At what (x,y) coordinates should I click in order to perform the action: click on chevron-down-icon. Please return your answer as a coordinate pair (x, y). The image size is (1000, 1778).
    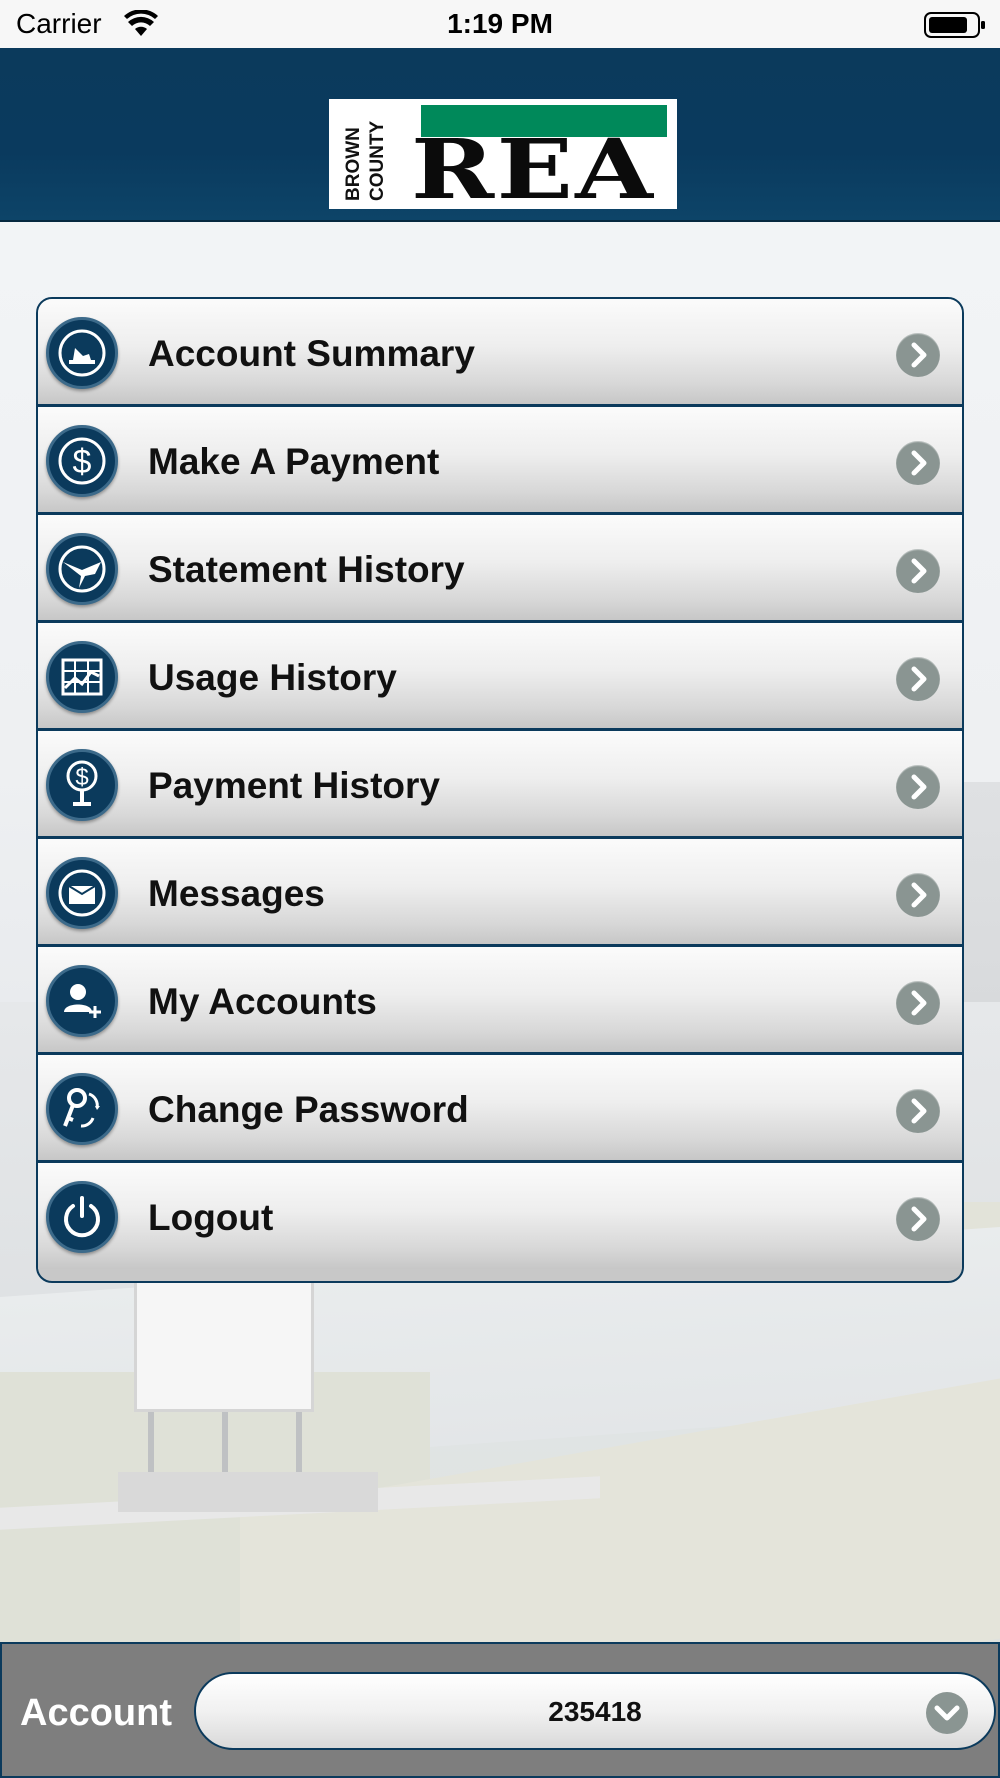
    Looking at the image, I should click on (947, 1713).